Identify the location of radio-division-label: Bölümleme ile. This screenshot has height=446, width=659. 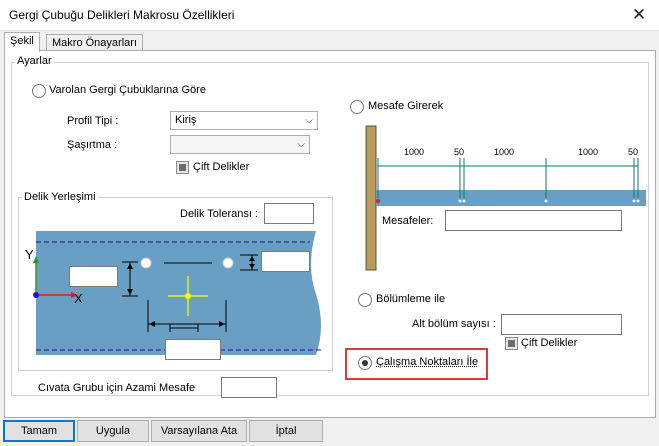
(410, 299).